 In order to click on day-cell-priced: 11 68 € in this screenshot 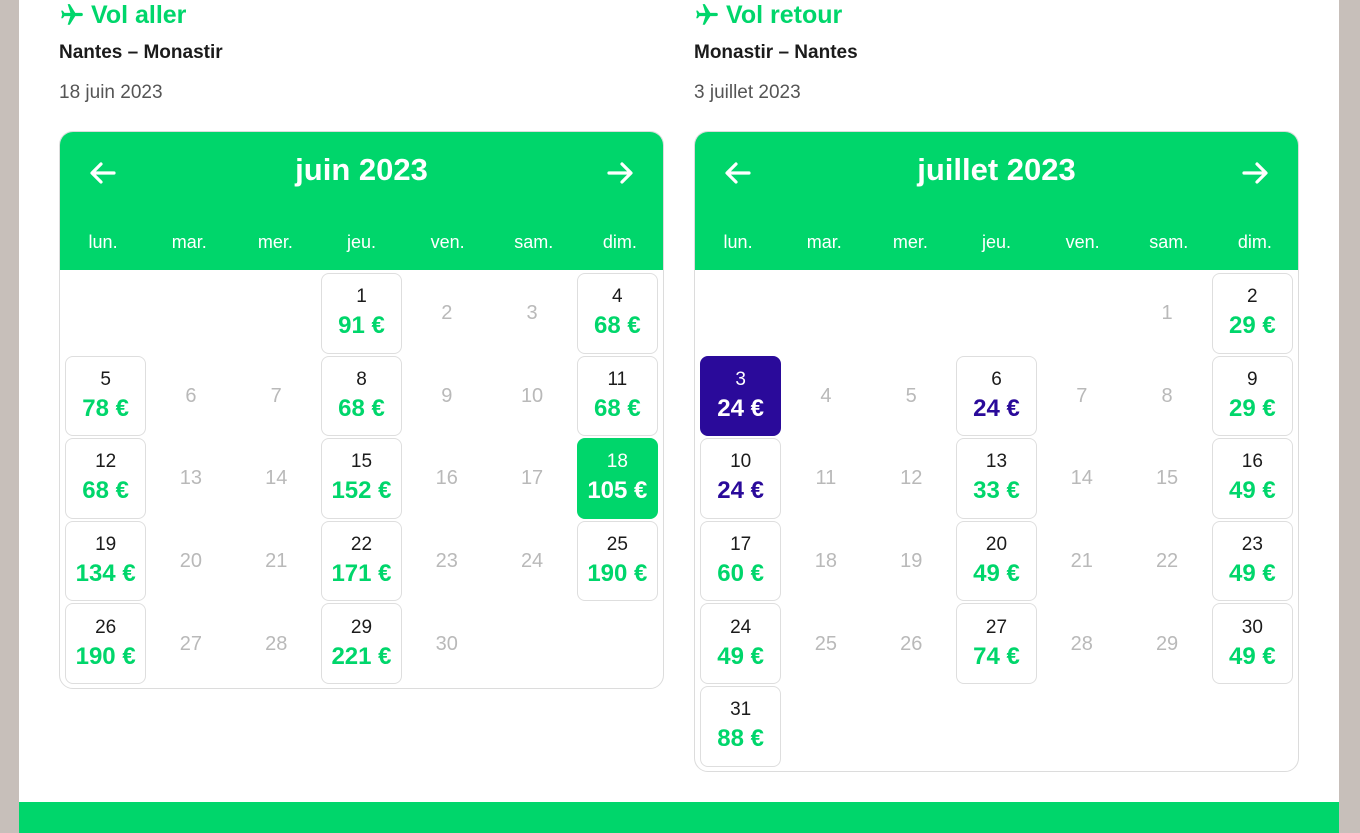, I will do `click(617, 396)`.